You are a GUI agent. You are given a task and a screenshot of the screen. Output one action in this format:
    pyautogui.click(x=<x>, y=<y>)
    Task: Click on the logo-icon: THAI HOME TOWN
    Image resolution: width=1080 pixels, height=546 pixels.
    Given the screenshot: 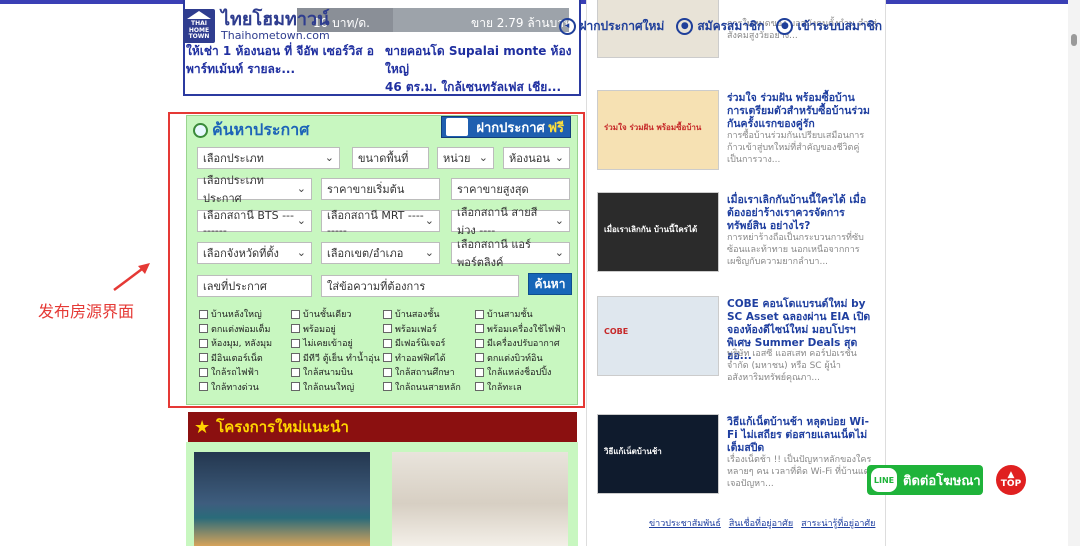 What is the action you would take?
    pyautogui.click(x=199, y=26)
    